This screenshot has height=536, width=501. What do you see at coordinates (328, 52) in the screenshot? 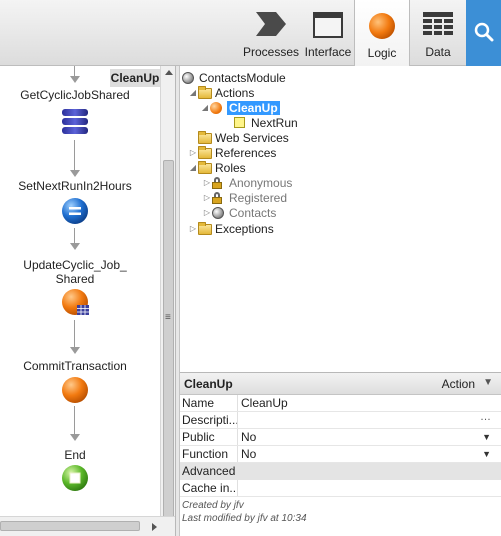
I see `tab-interface-label: Interface` at bounding box center [328, 52].